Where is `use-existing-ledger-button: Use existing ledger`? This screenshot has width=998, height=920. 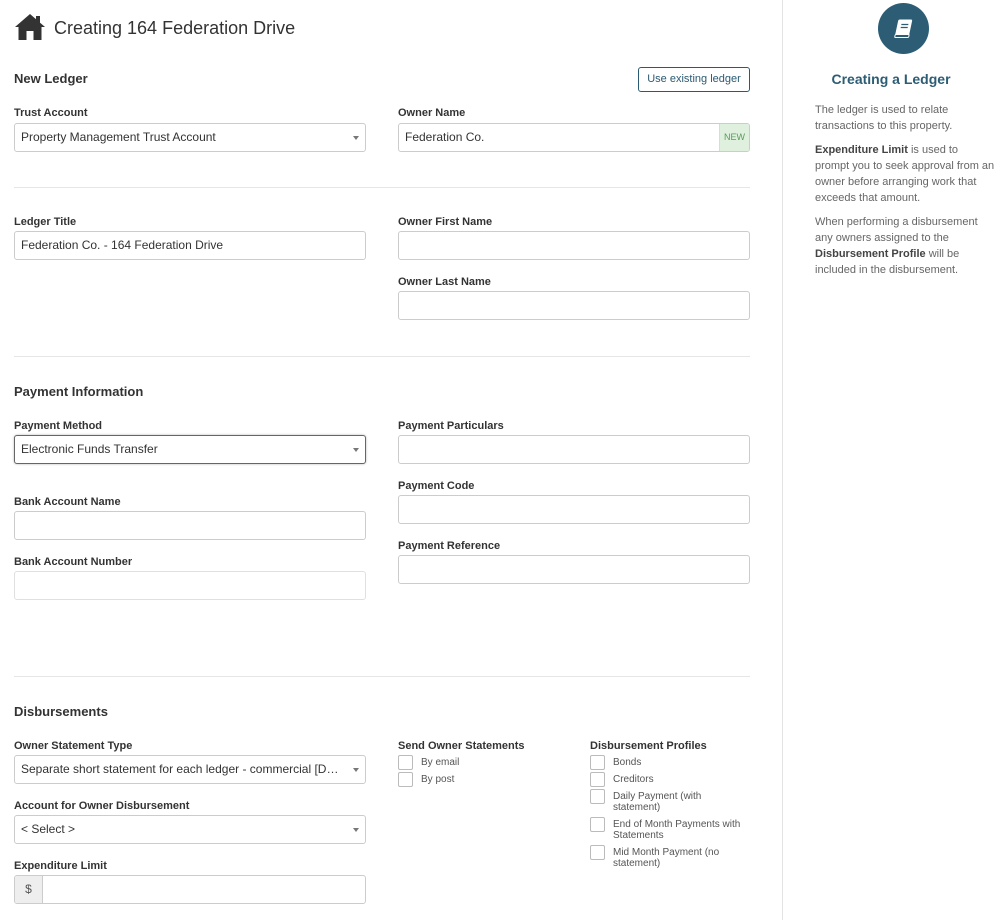
use-existing-ledger-button: Use existing ledger is located at coordinates (694, 79).